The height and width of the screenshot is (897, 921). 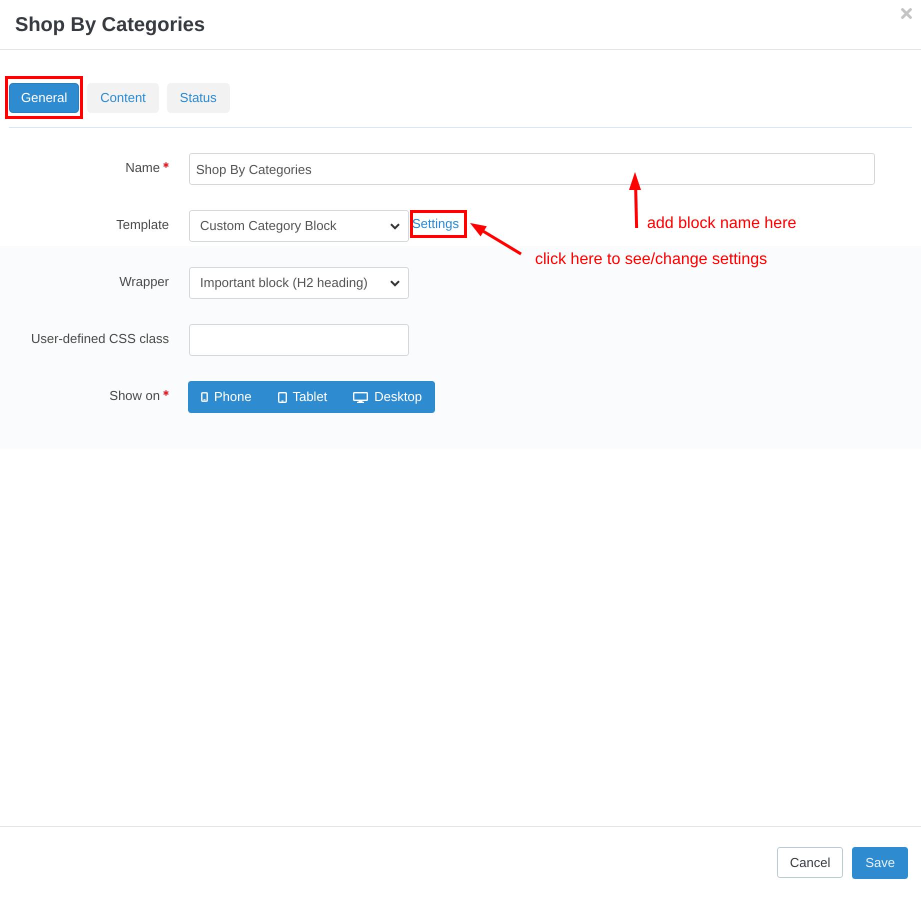 I want to click on device-toggle-button: Tablet, so click(x=302, y=397).